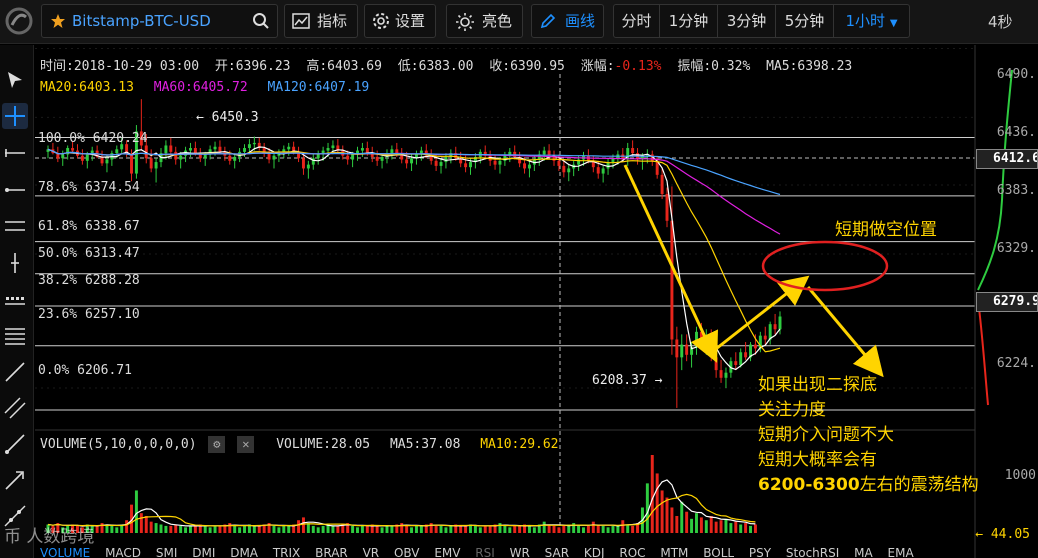 The image size is (1038, 558). What do you see at coordinates (520, 552) in the screenshot?
I see `indicator-tab: WR` at bounding box center [520, 552].